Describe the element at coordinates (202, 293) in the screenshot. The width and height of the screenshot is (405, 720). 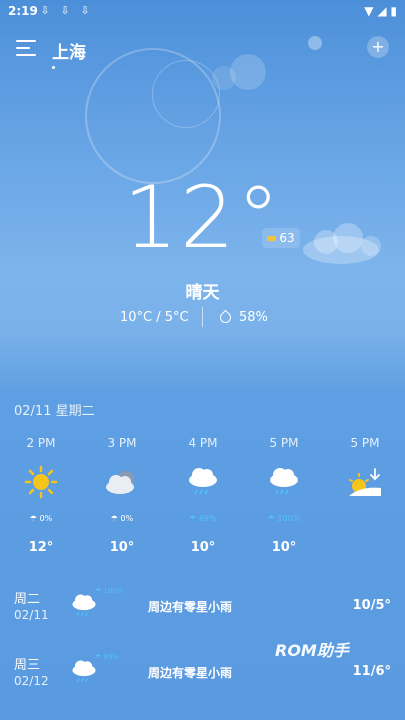
I see `current-condition: 晴天` at that location.